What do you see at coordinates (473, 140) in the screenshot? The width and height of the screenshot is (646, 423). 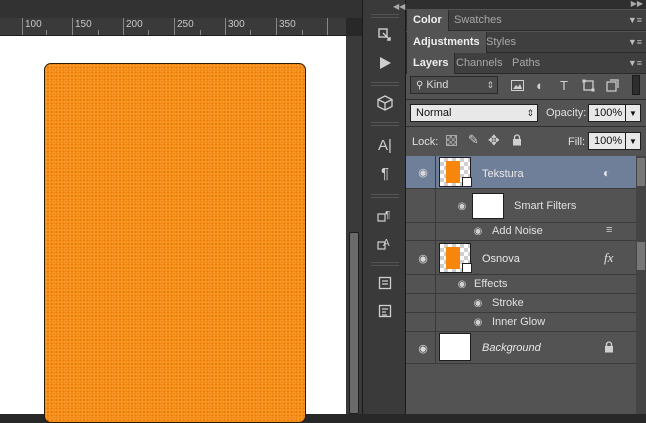 I see `lock-pixels-icon: ✎` at bounding box center [473, 140].